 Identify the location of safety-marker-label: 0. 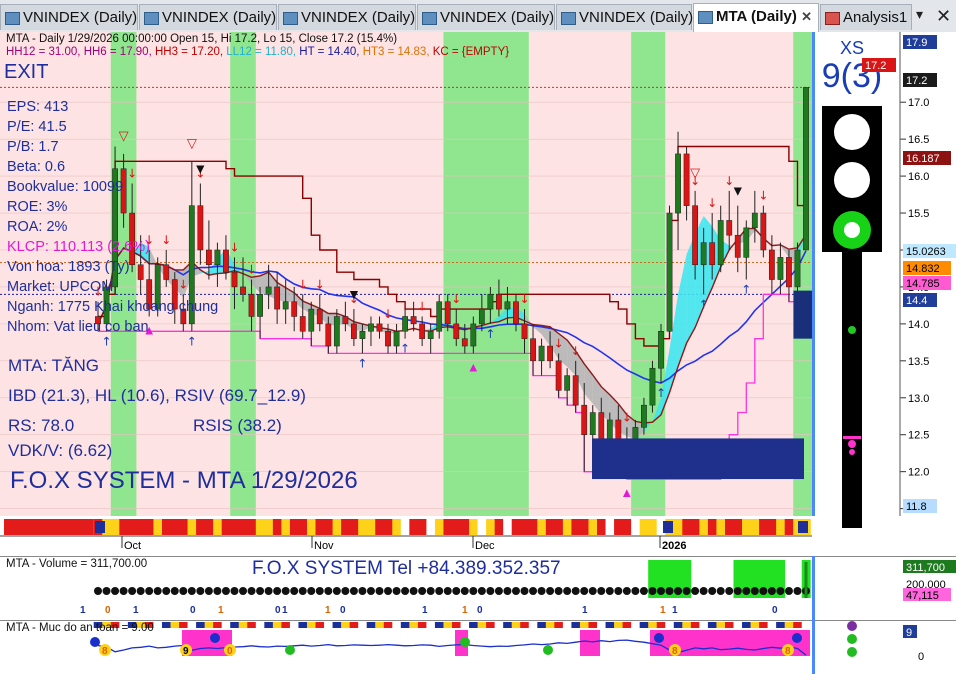
(230, 651).